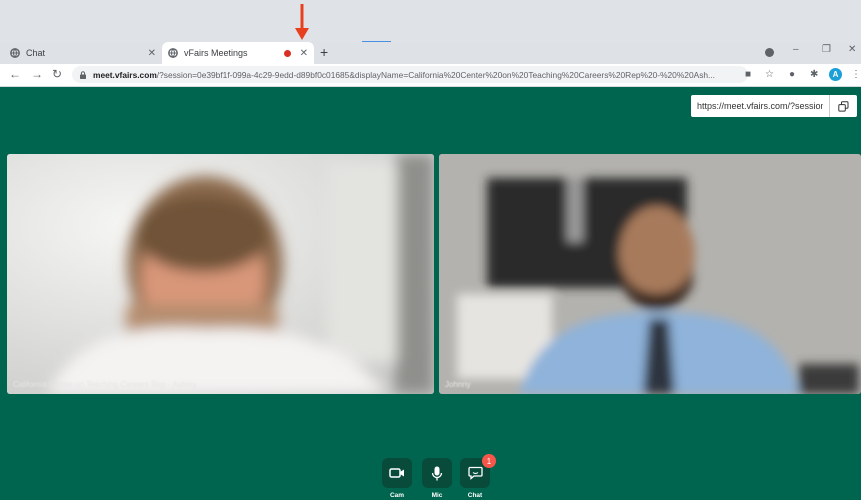  Describe the element at coordinates (57, 74) in the screenshot. I see `reload-icon: ↻` at that location.